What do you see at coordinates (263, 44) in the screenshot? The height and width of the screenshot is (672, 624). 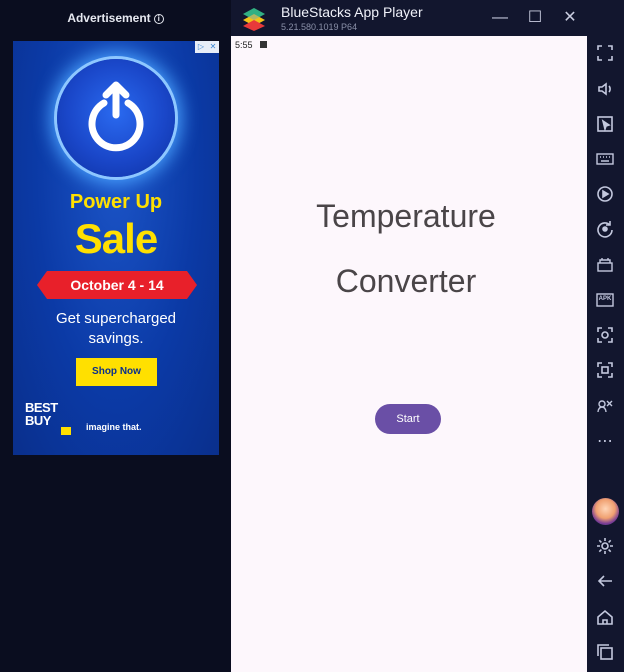 I see `notification-icon` at bounding box center [263, 44].